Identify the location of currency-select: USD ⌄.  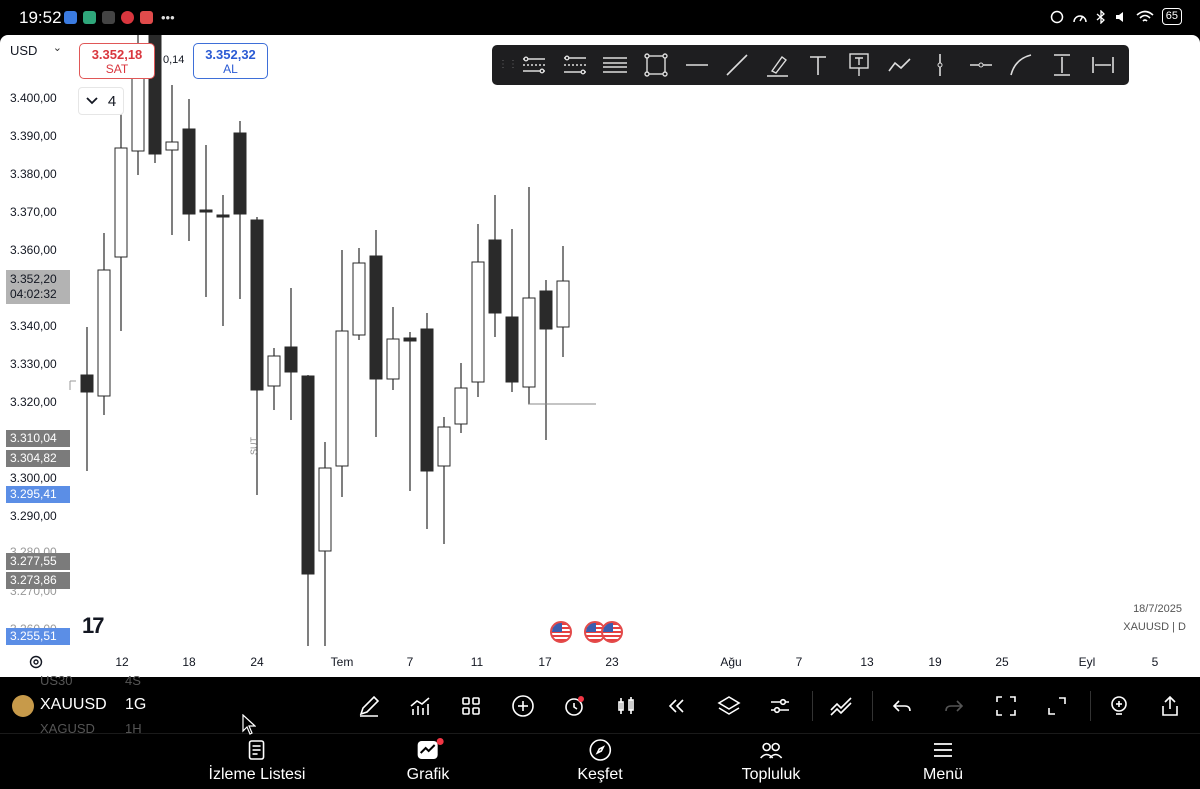
(35, 51).